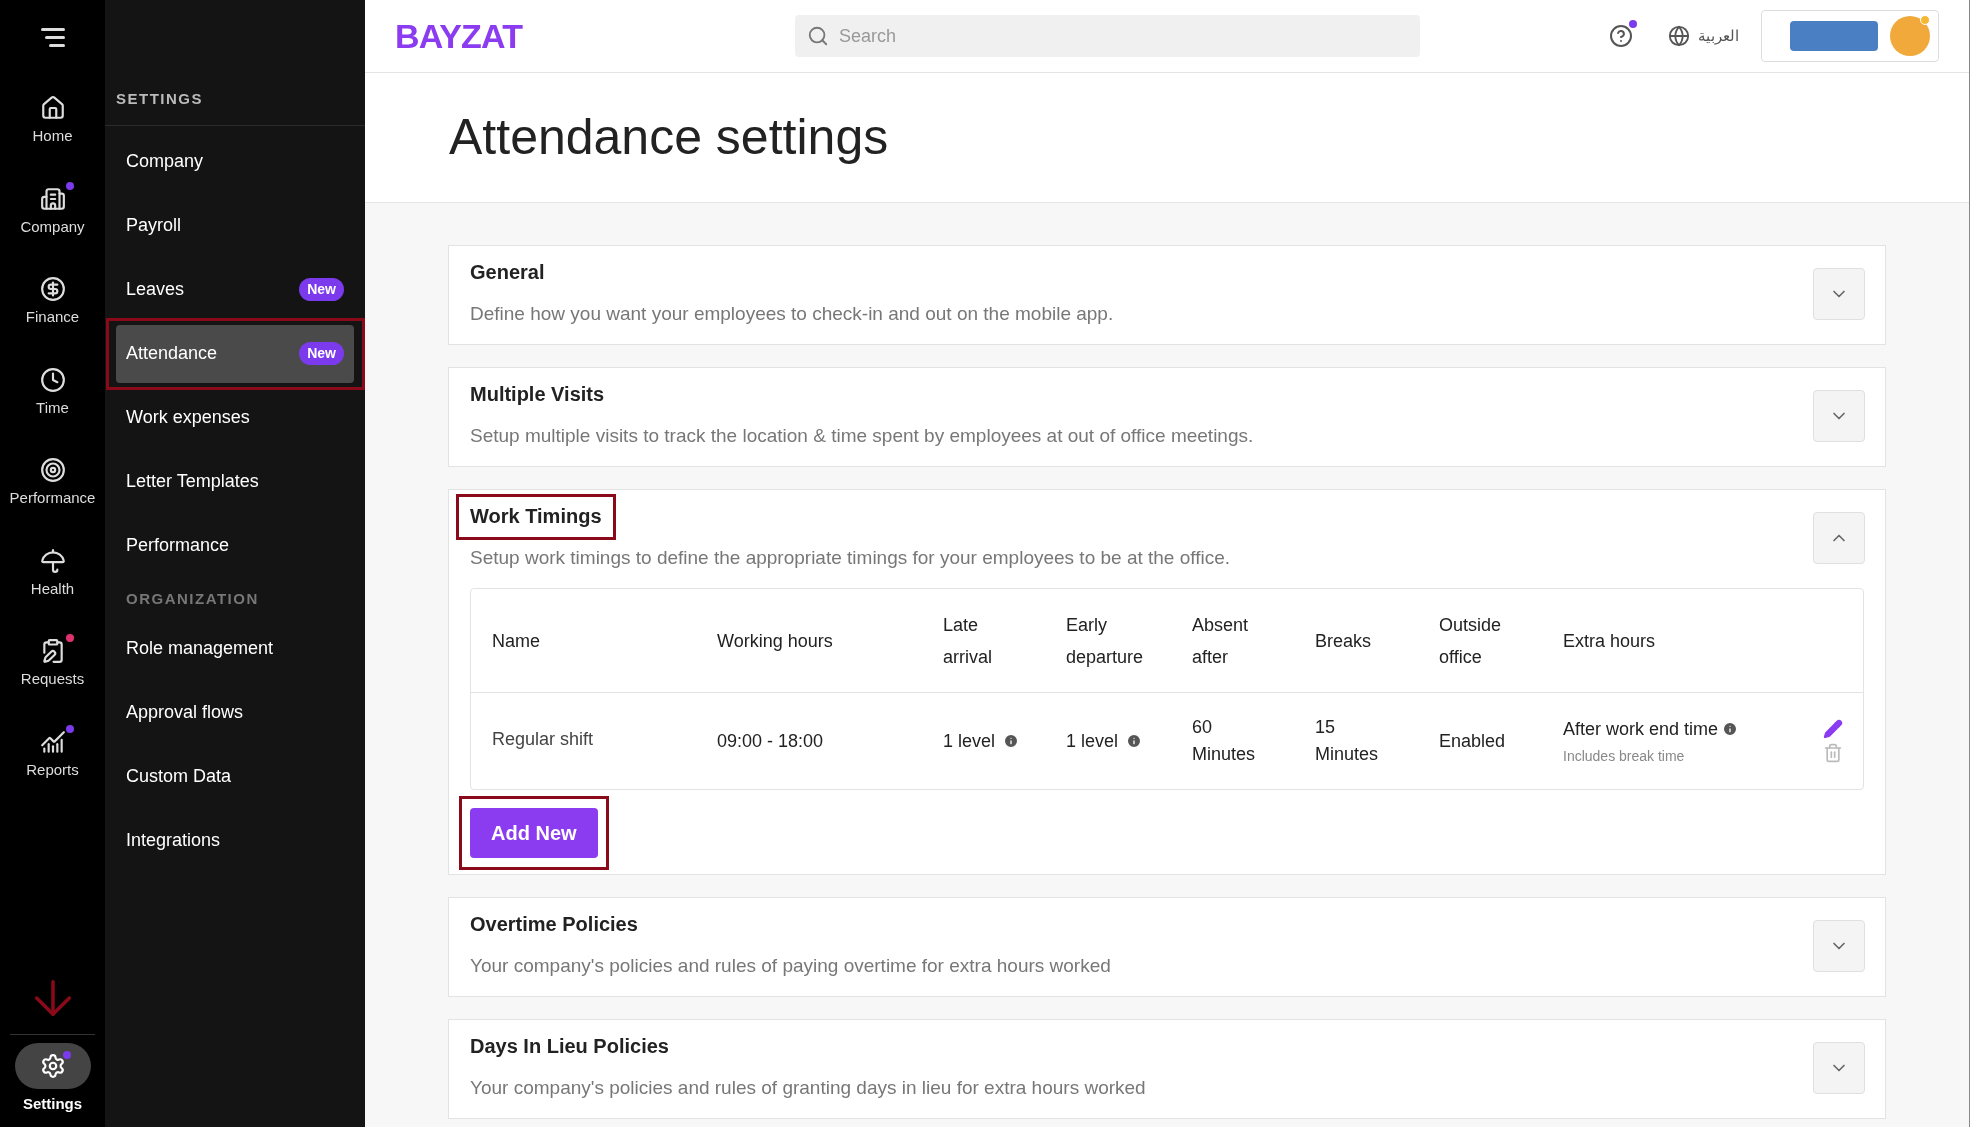 This screenshot has width=1970, height=1127. I want to click on sidebar-item: Performance, so click(235, 545).